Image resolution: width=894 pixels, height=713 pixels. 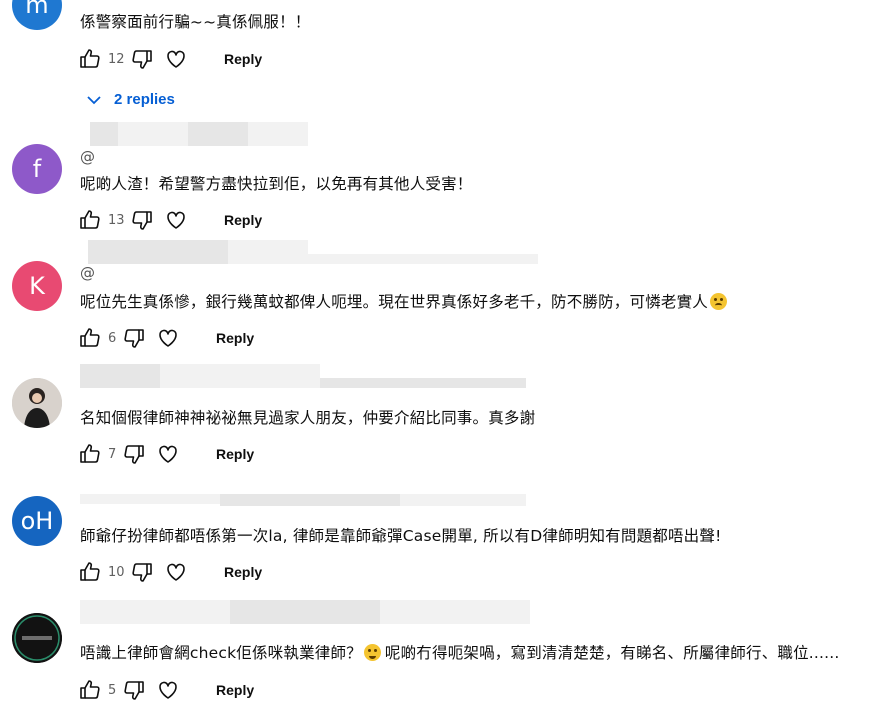 I want to click on comment-text: 呢位先生真係慘，銀行幾萬蚊都俾人呃埋。現在世界真係好多老千，防不勝防，可憐老實人, so click(x=404, y=301).